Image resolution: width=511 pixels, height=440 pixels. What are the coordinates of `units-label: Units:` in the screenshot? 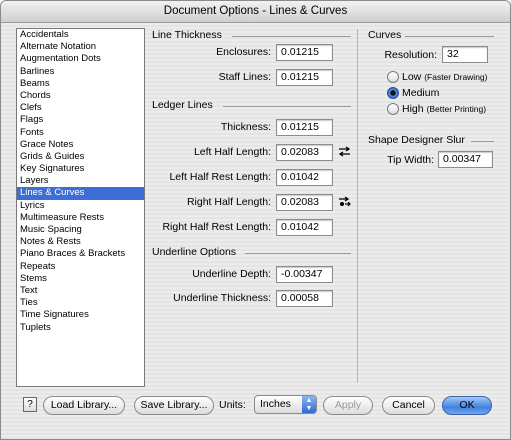 It's located at (232, 405).